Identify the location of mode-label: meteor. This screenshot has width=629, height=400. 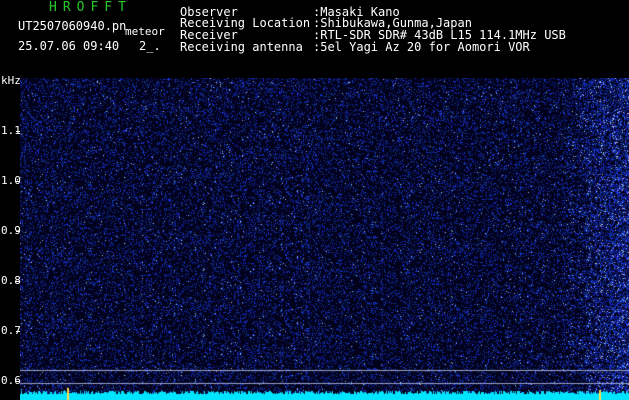
(145, 31).